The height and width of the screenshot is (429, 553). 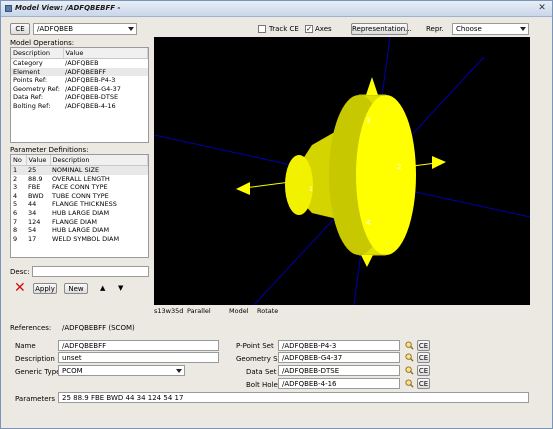 I want to click on interaction-mode: Rotate, so click(x=267, y=311).